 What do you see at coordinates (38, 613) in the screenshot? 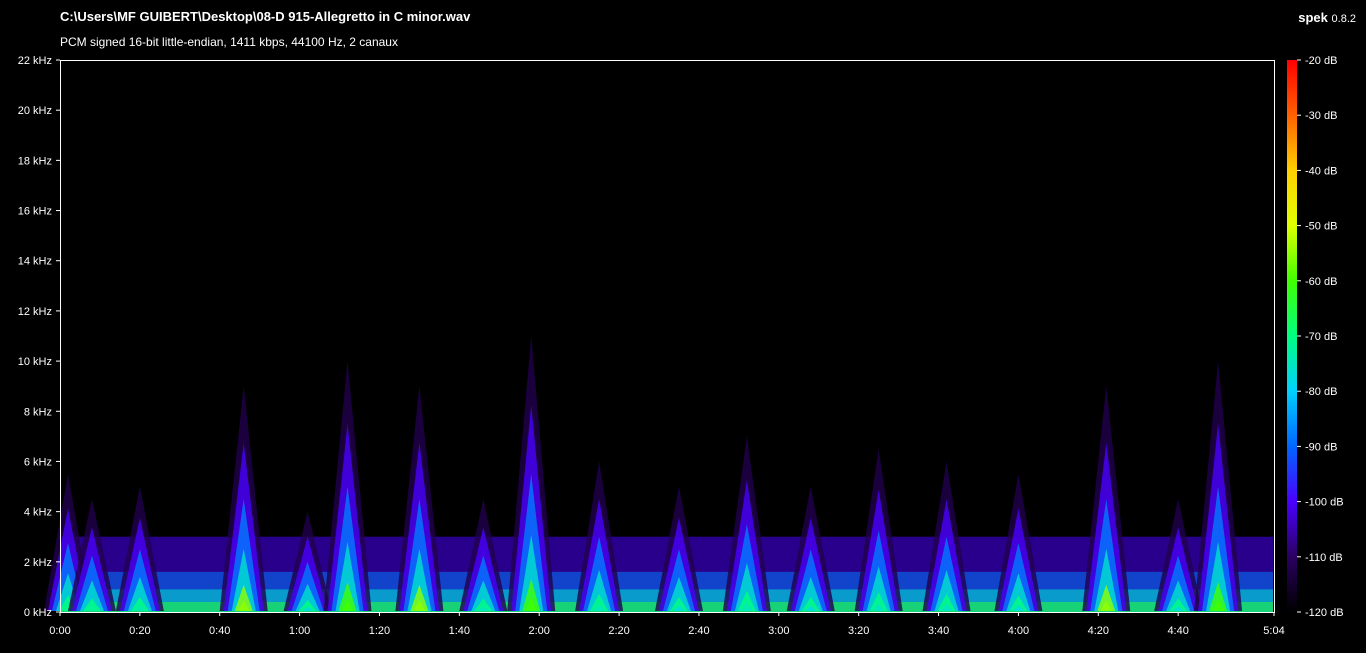
I see `y-tick-label: 0 kHz` at bounding box center [38, 613].